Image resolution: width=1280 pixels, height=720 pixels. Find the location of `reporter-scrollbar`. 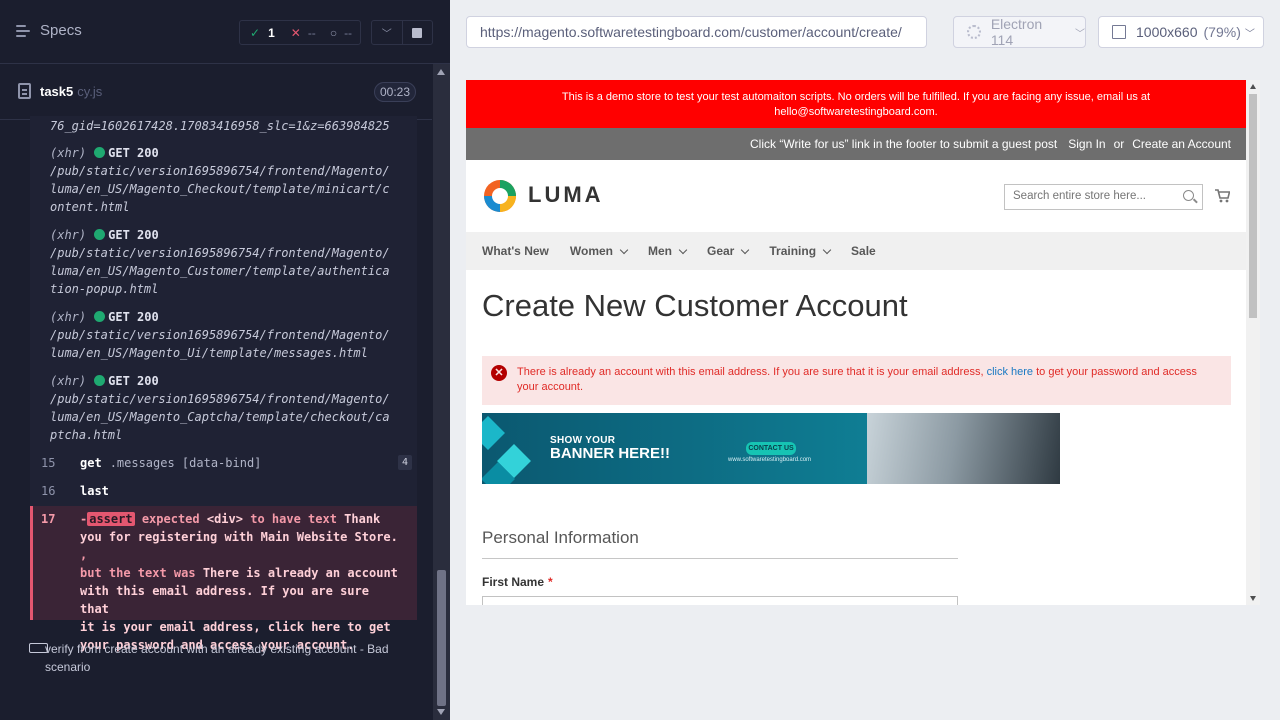

reporter-scrollbar is located at coordinates (441, 392).